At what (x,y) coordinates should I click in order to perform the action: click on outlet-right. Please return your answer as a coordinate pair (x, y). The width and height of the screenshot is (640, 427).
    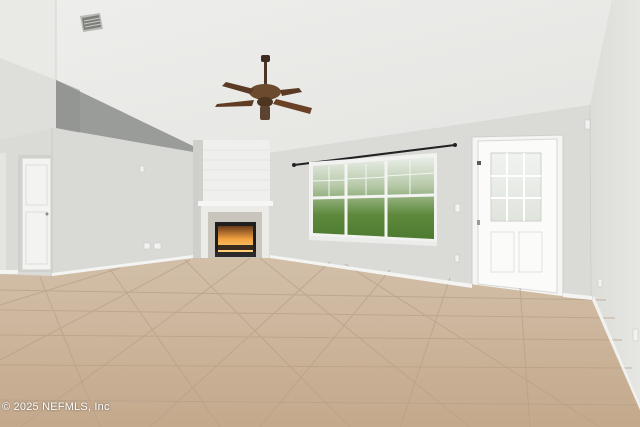
    Looking at the image, I should click on (600, 283).